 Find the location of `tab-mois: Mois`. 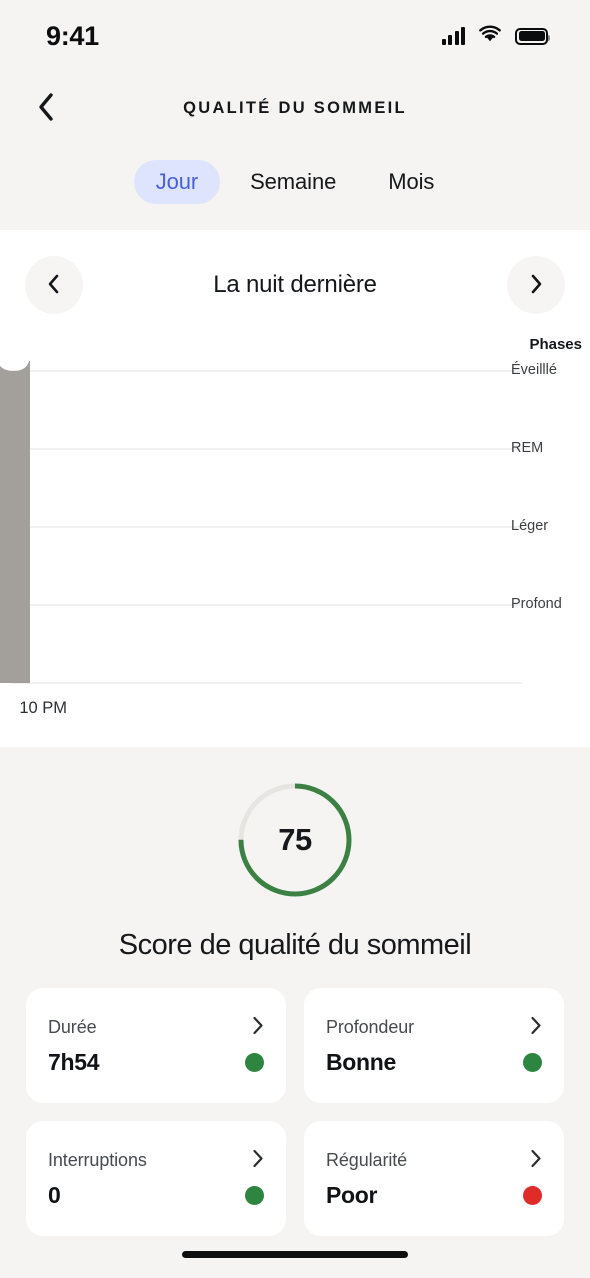

tab-mois: Mois is located at coordinates (411, 182).